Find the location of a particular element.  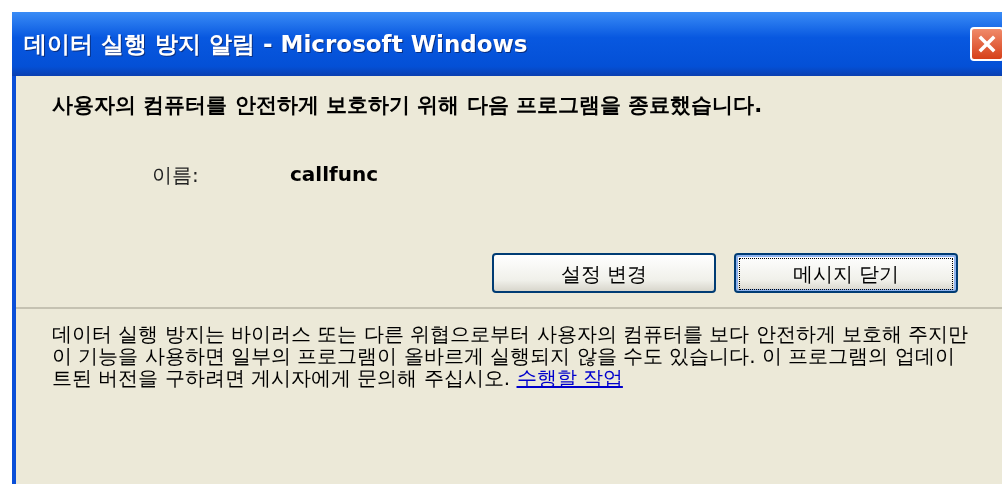

details-paragraph: 데이터 실행 방지는 바이러스 또는 다른 위협으로부터 사용자의 컴퓨터를 보다 안전하게 보호해 주지만 이 기능을 사용하면 일부의 프로그램이 올바르게 실행되지 않을 수도 있습니다. 이 프로그램의 업데이트된 버전을 구하려면 게시자에게 문의해 주십시오. 수행할 작업 is located at coordinates (511, 356).